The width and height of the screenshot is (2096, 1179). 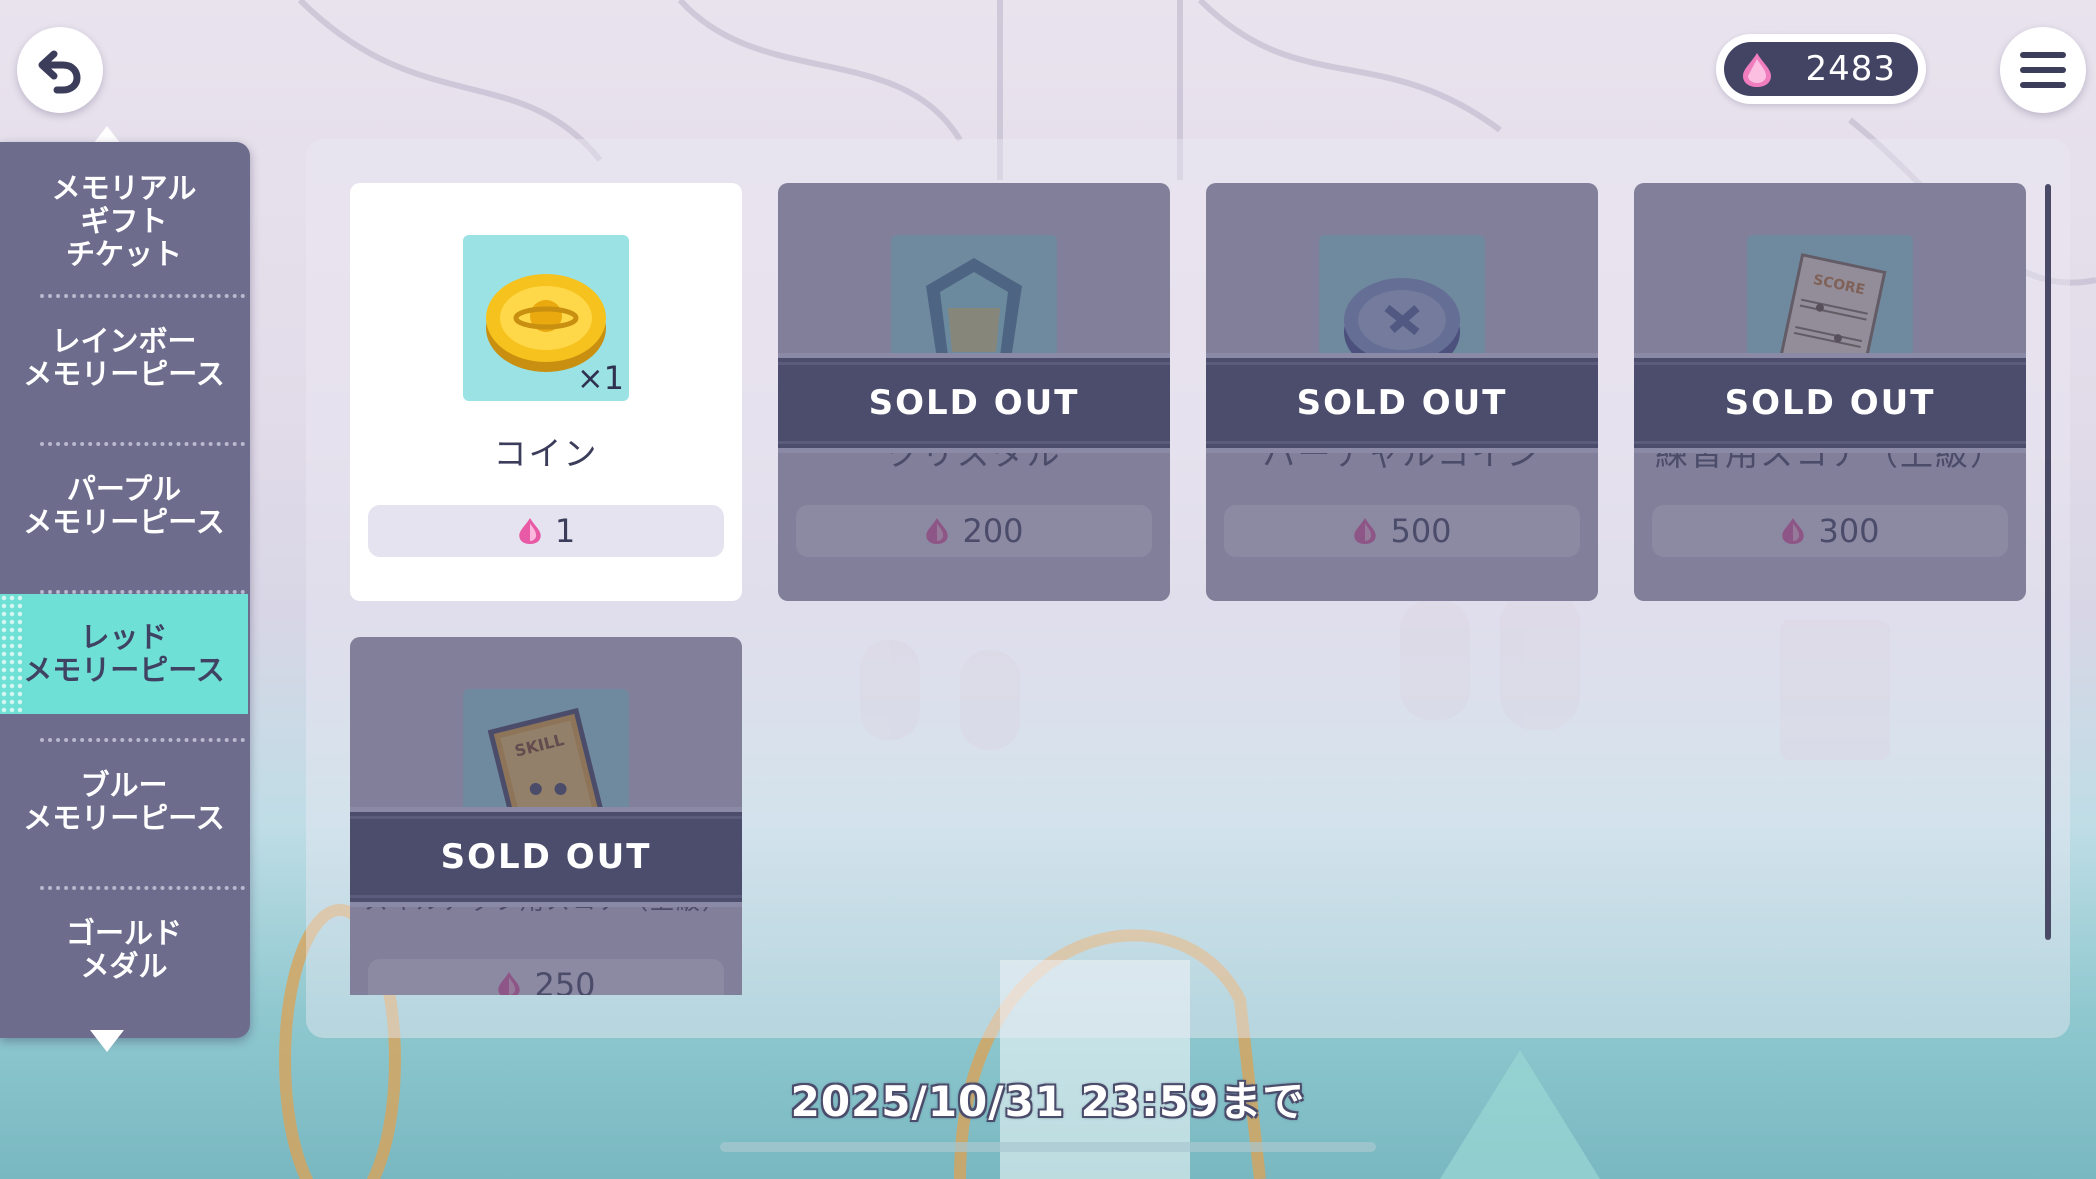 I want to click on menu-button, so click(x=2043, y=70).